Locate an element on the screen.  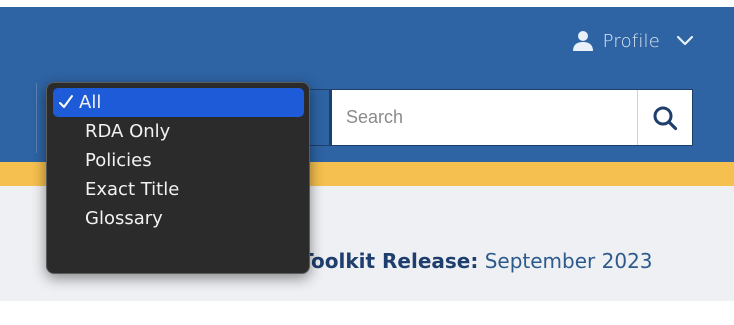
chevron-down-icon is located at coordinates (685, 40).